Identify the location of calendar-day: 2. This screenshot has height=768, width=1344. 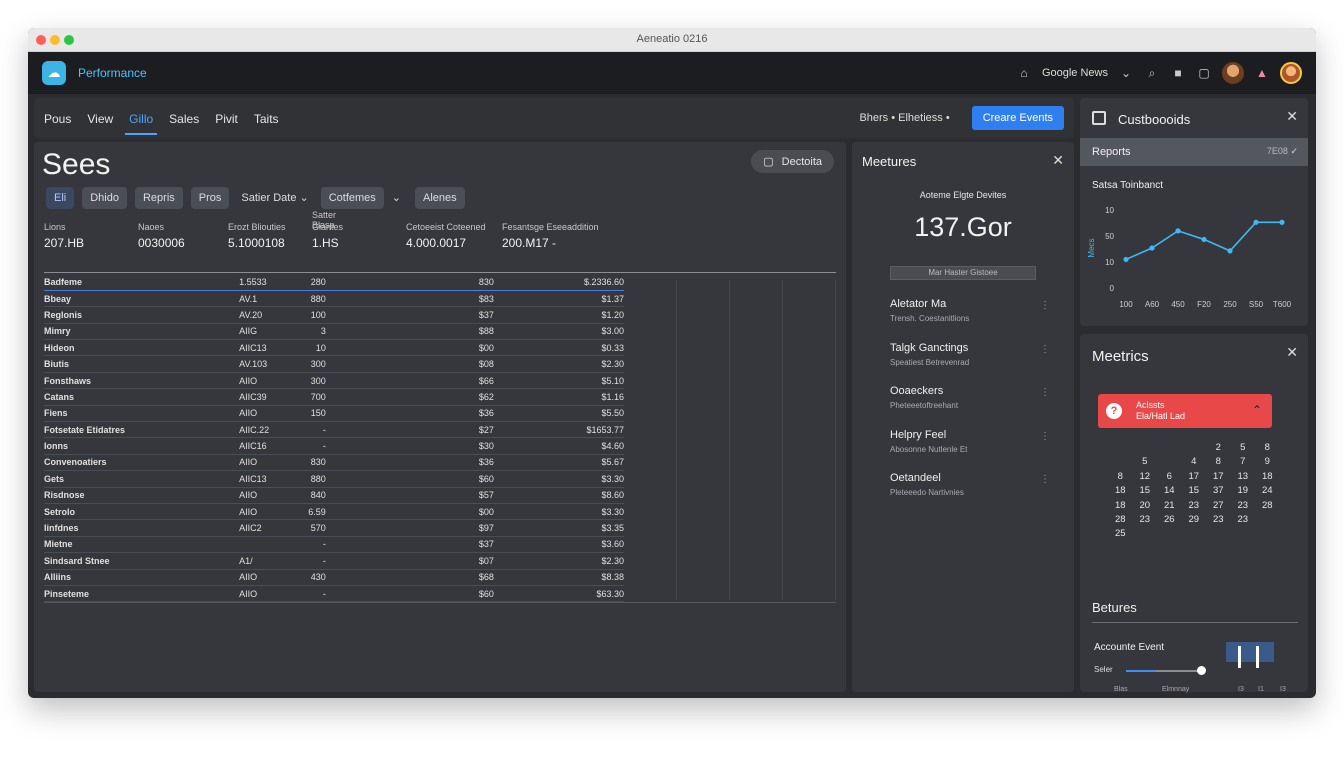
(1218, 447).